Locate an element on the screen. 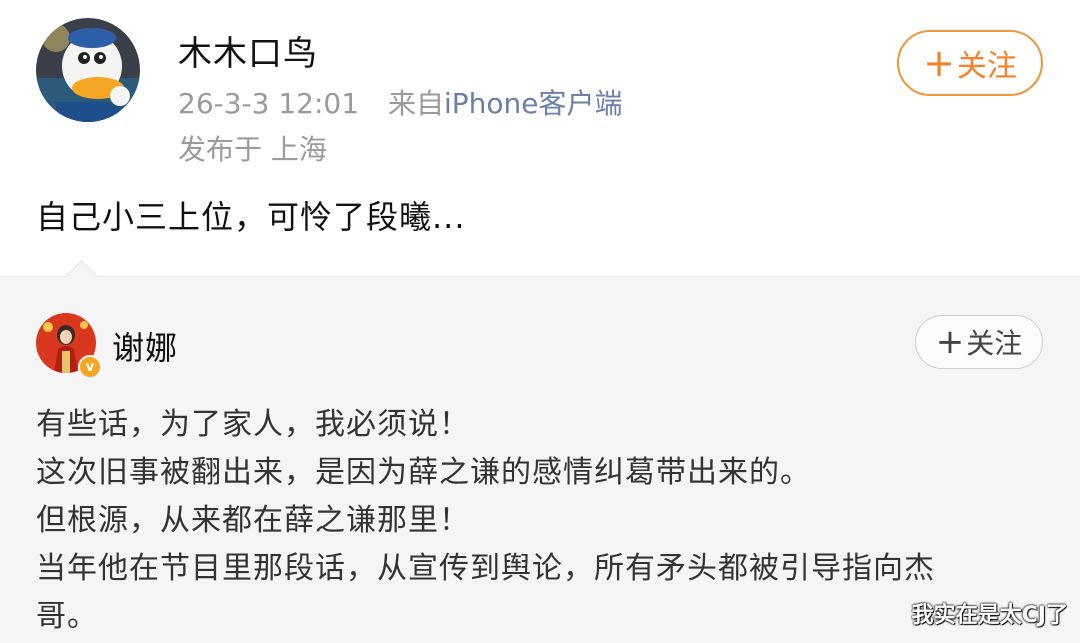 The image size is (1080, 643). post-source-device: iPhone客户端 is located at coordinates (533, 103).